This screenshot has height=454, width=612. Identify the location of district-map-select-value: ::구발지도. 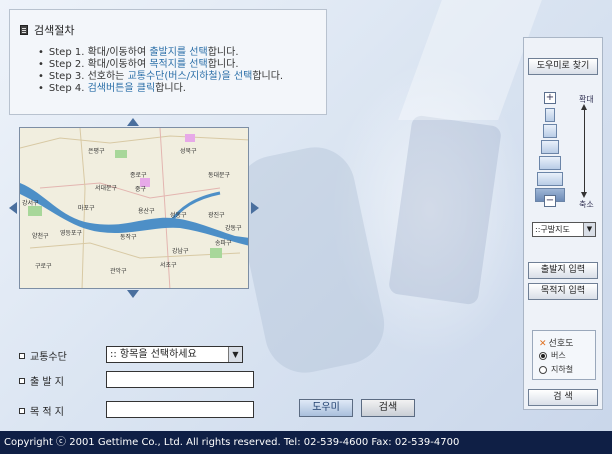
(552, 229).